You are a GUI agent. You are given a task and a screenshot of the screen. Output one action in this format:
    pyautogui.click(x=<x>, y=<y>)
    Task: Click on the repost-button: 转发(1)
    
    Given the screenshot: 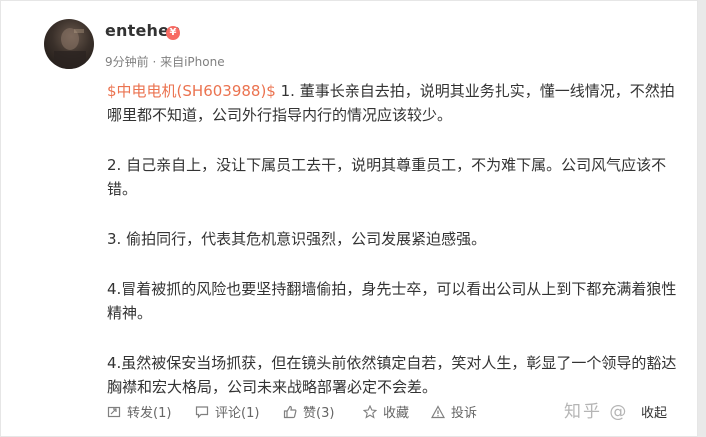 What is the action you would take?
    pyautogui.click(x=139, y=411)
    